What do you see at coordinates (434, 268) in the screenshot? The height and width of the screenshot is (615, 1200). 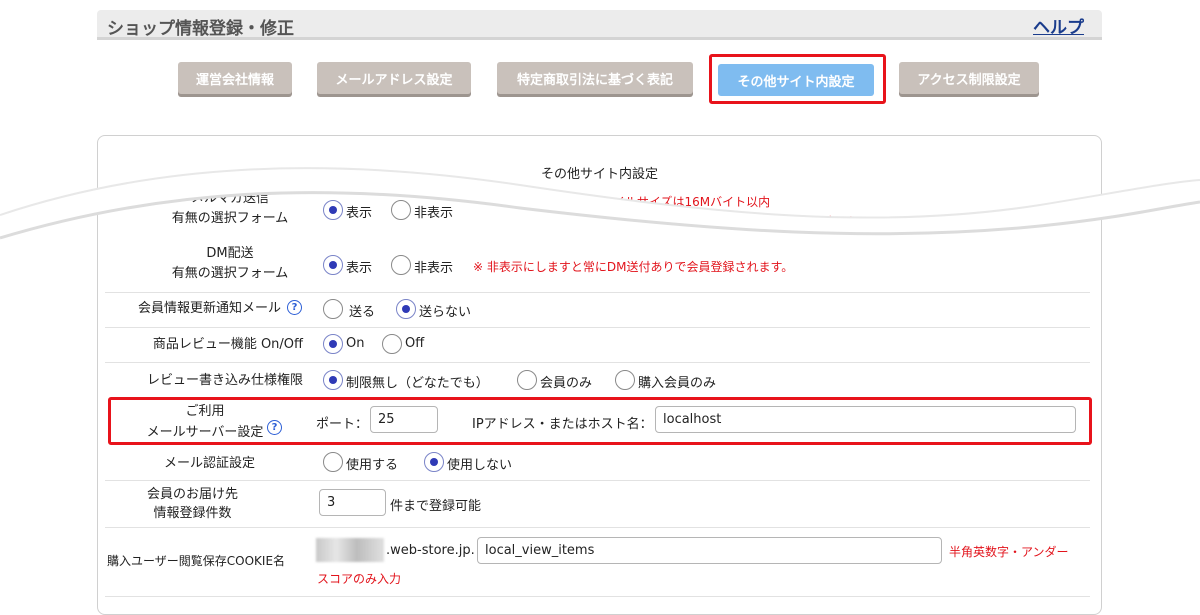 I see `dm-hide-label: 非表示` at bounding box center [434, 268].